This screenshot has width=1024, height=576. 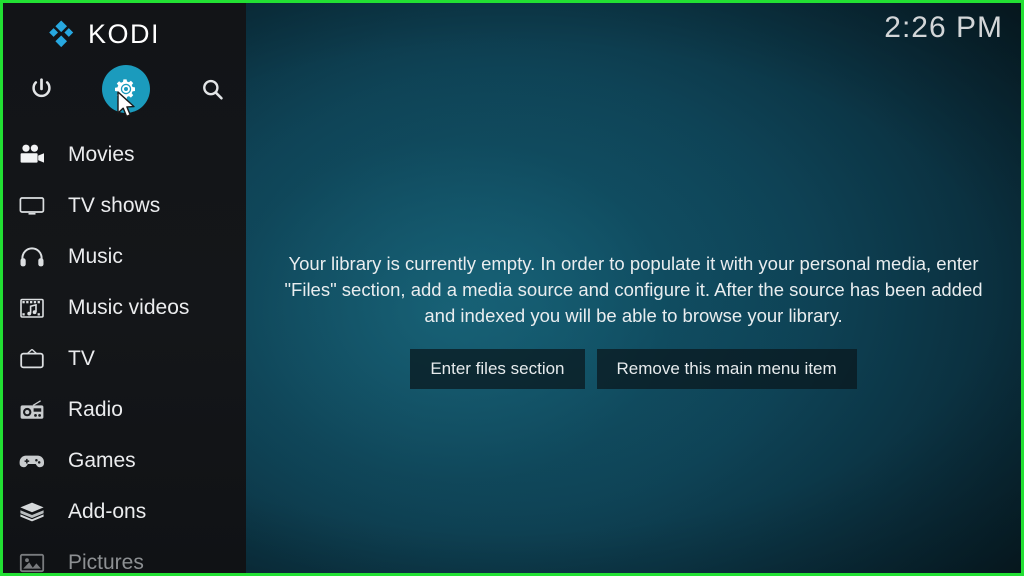 I want to click on power-icon, so click(x=41, y=87).